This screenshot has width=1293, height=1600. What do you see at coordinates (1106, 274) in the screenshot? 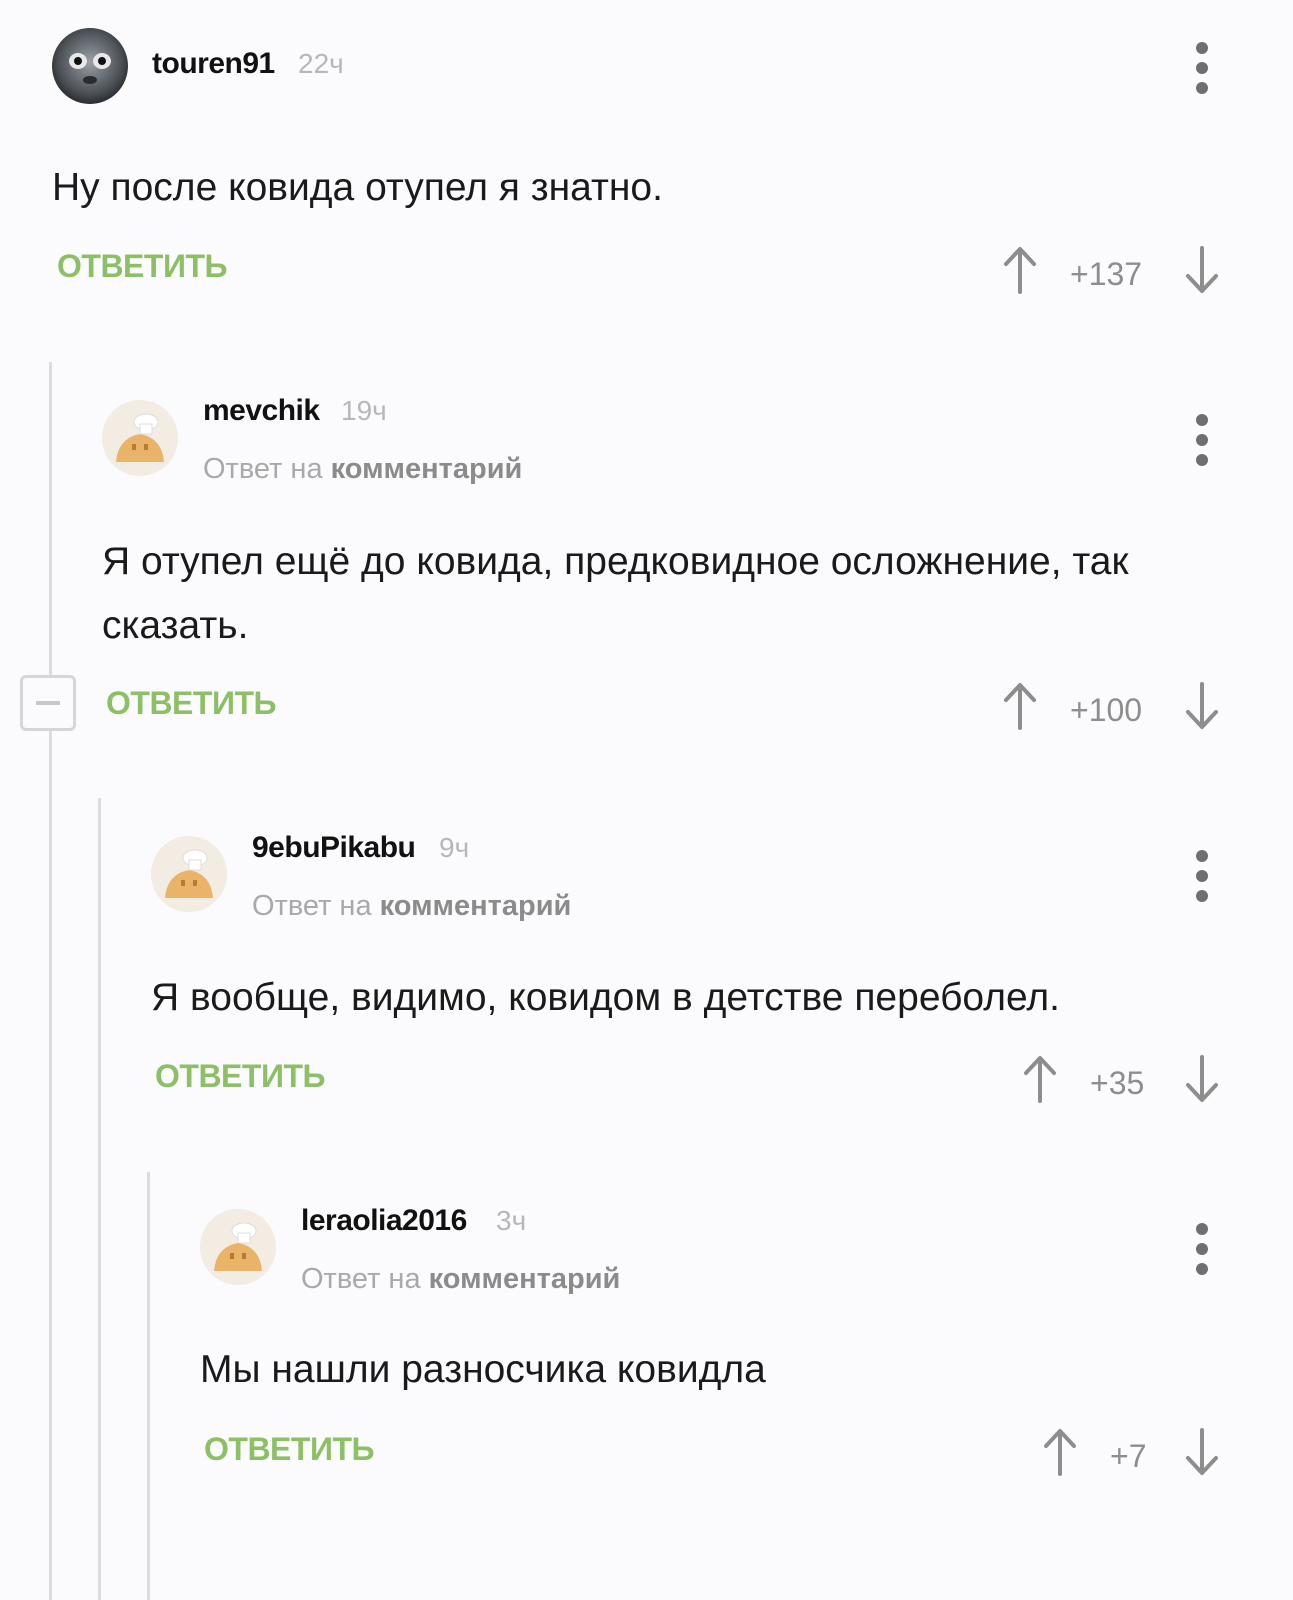
I see `rating-value: +137` at bounding box center [1106, 274].